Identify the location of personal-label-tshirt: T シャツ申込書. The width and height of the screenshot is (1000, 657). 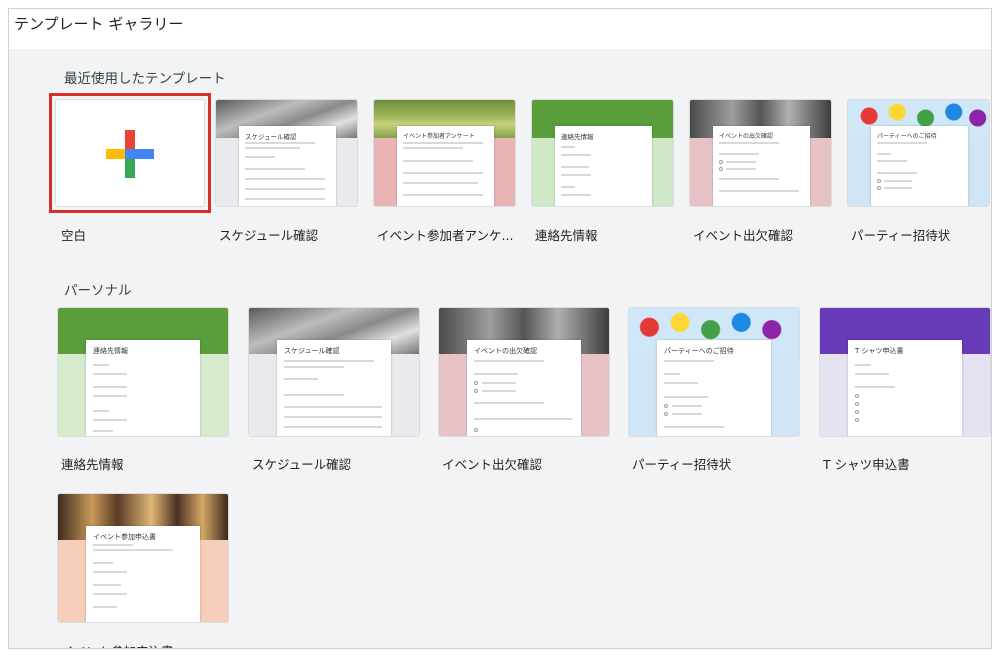
(866, 464).